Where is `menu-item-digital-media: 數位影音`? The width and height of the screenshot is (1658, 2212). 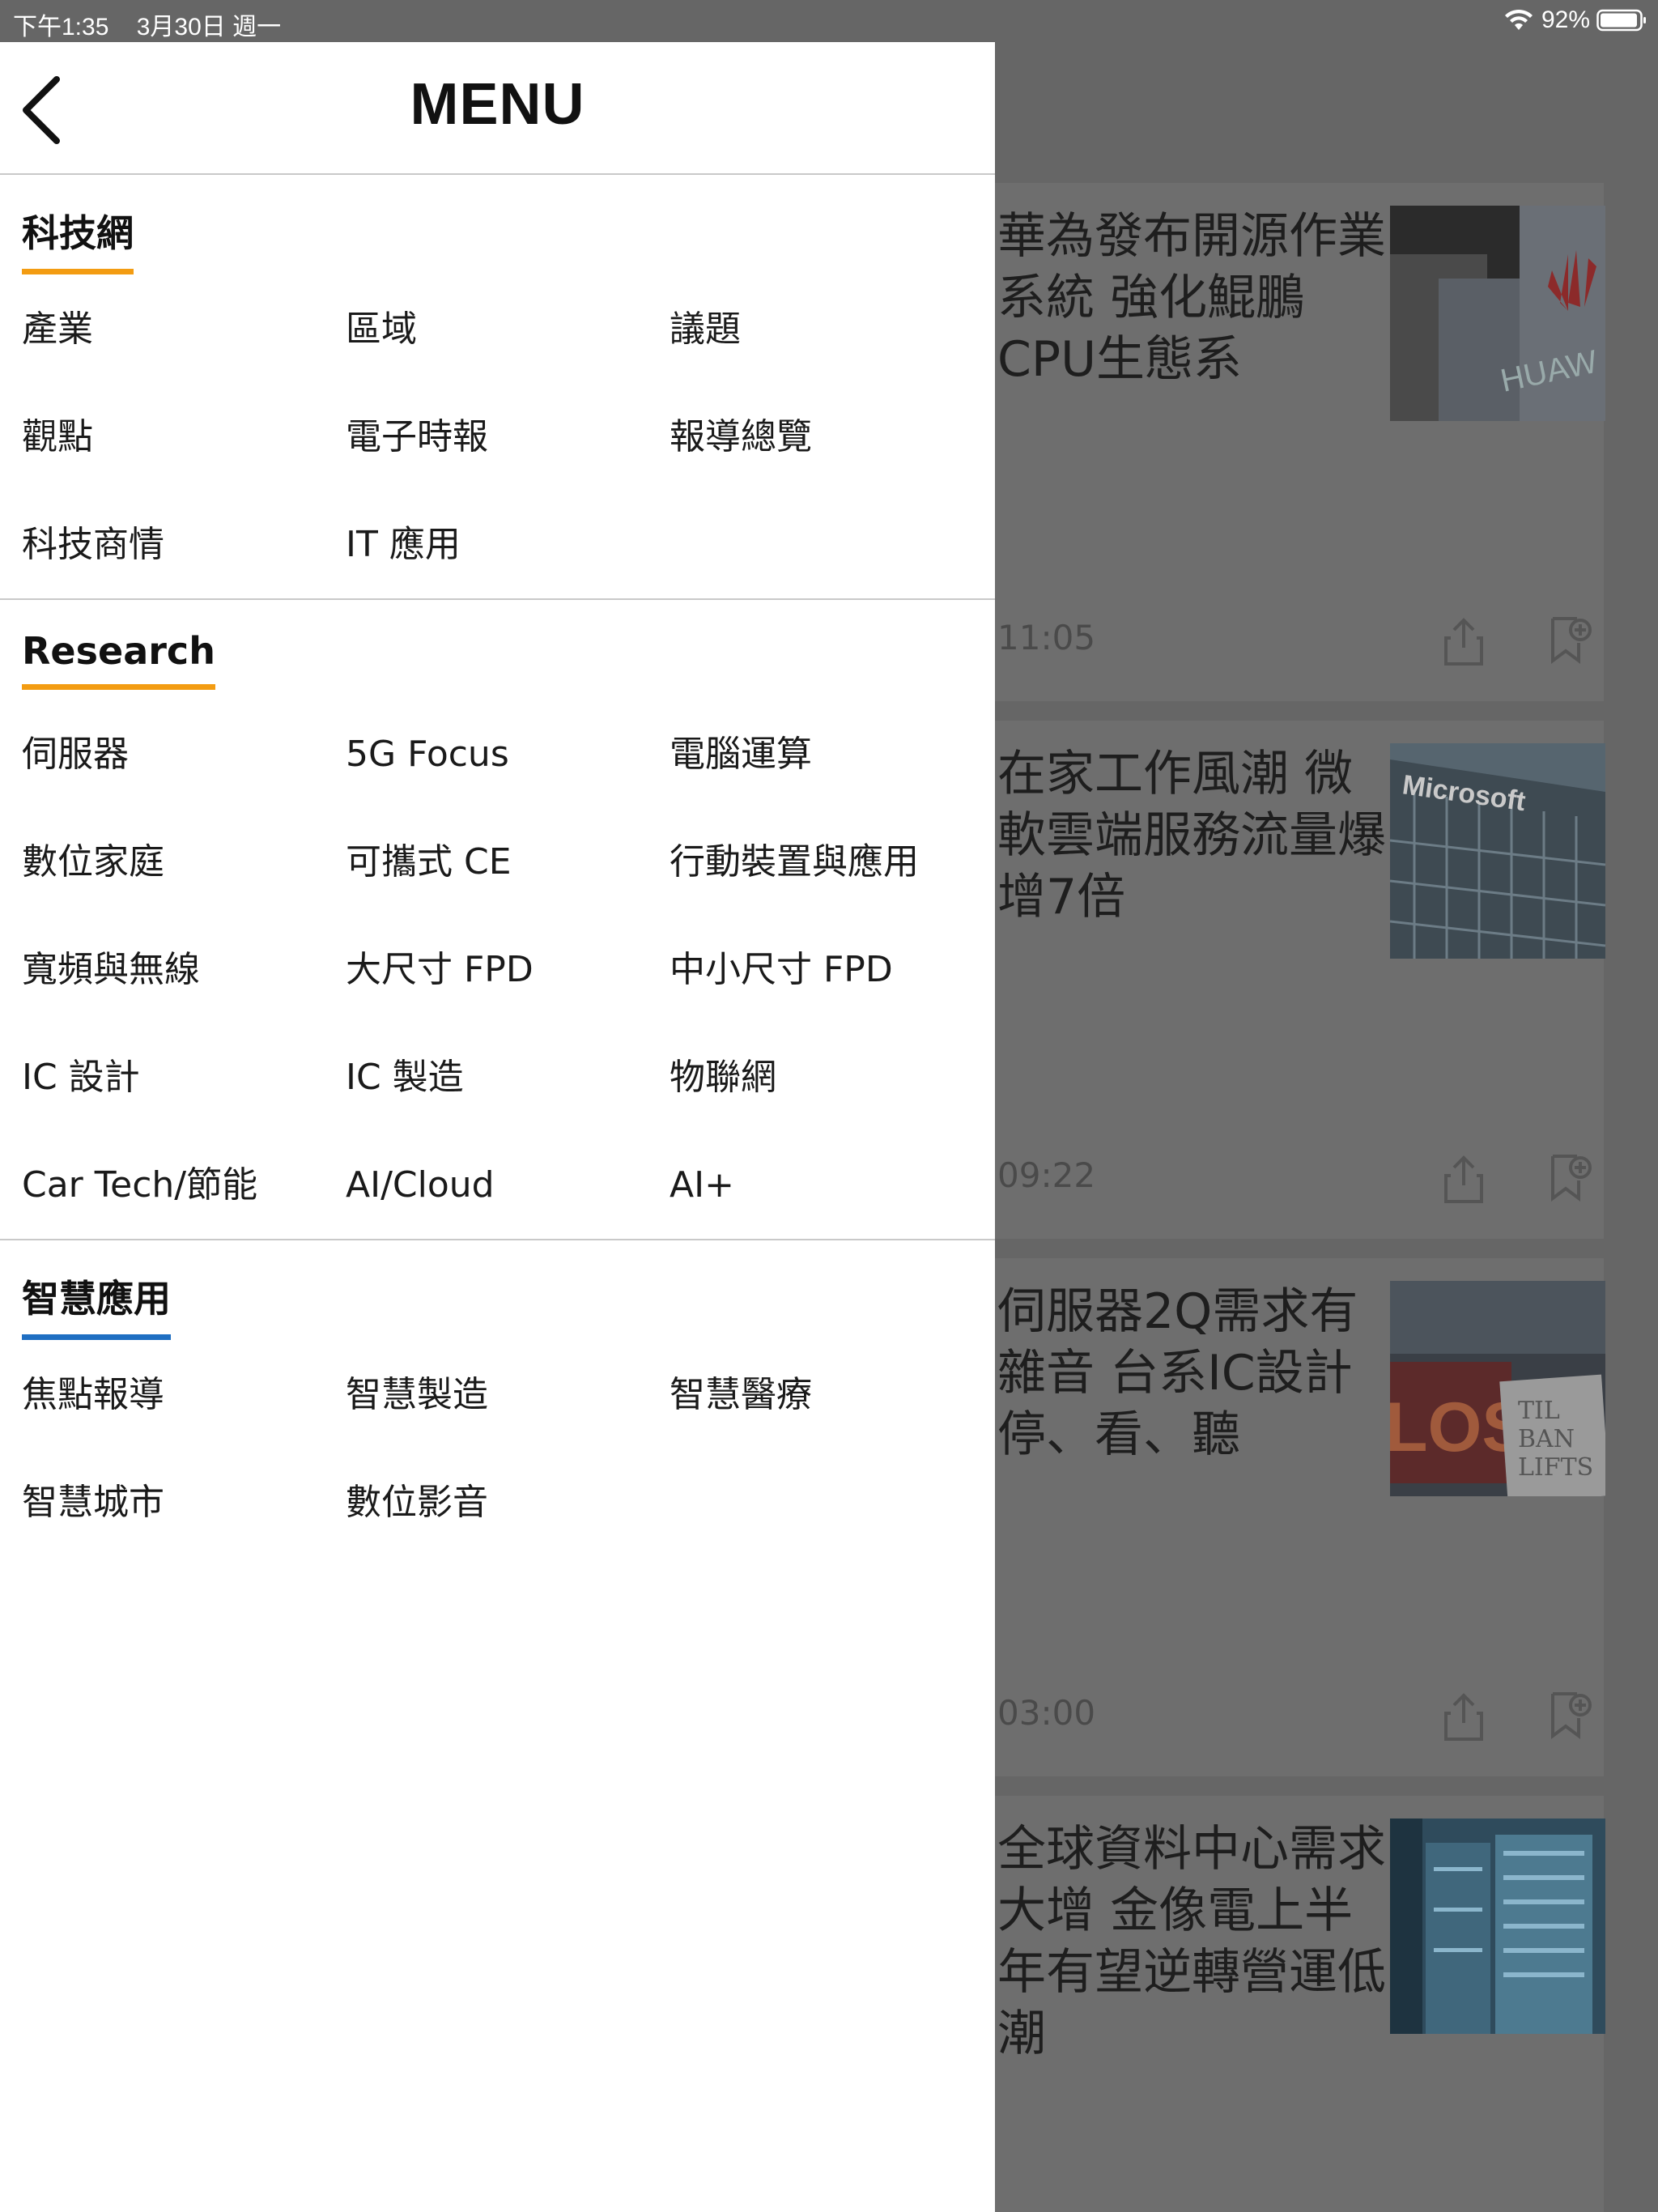
menu-item-digital-media: 數位影音 is located at coordinates (508, 1502).